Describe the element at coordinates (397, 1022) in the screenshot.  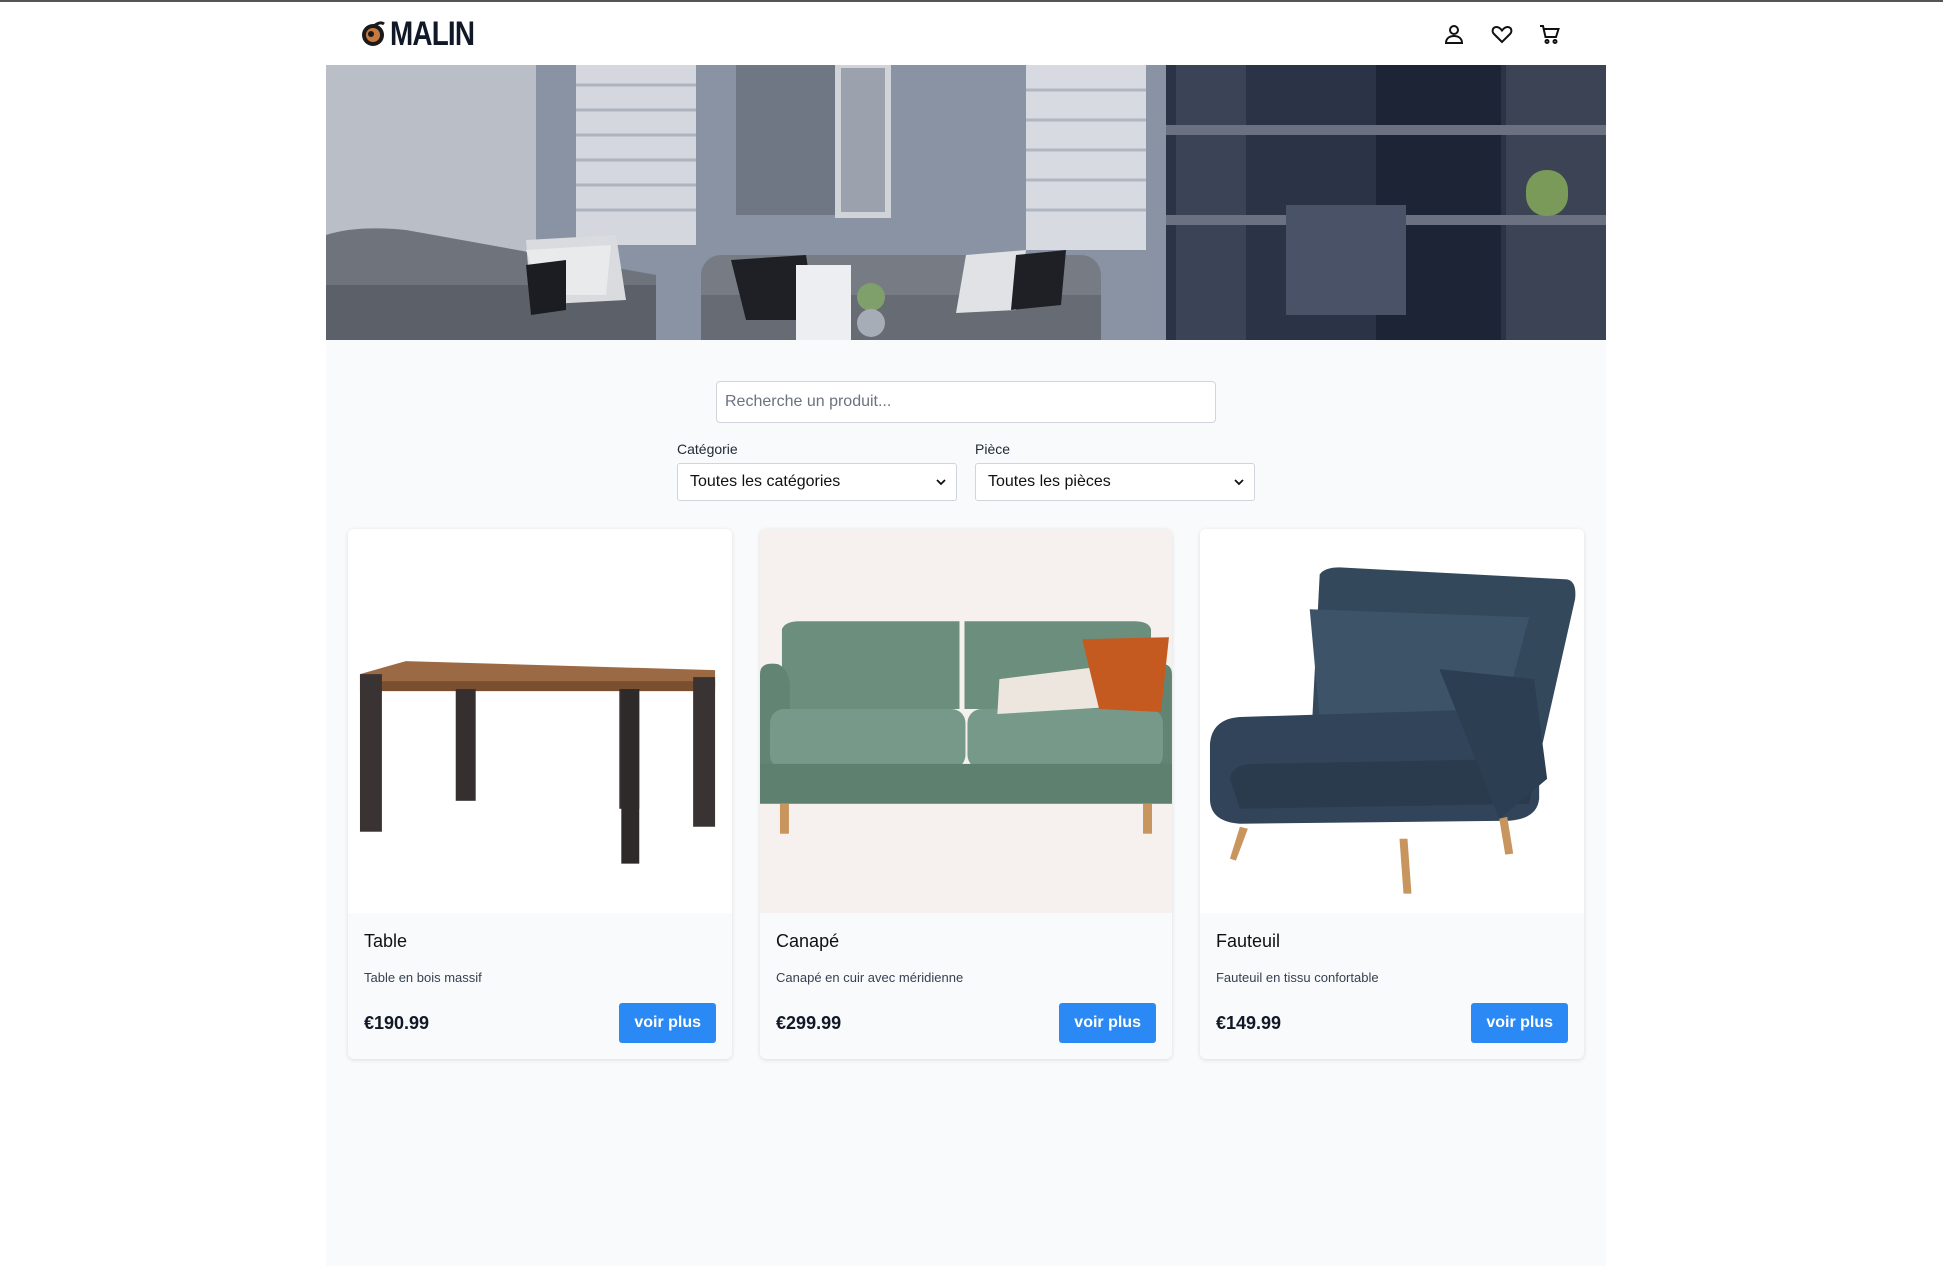
I see `product-price: €190.99` at that location.